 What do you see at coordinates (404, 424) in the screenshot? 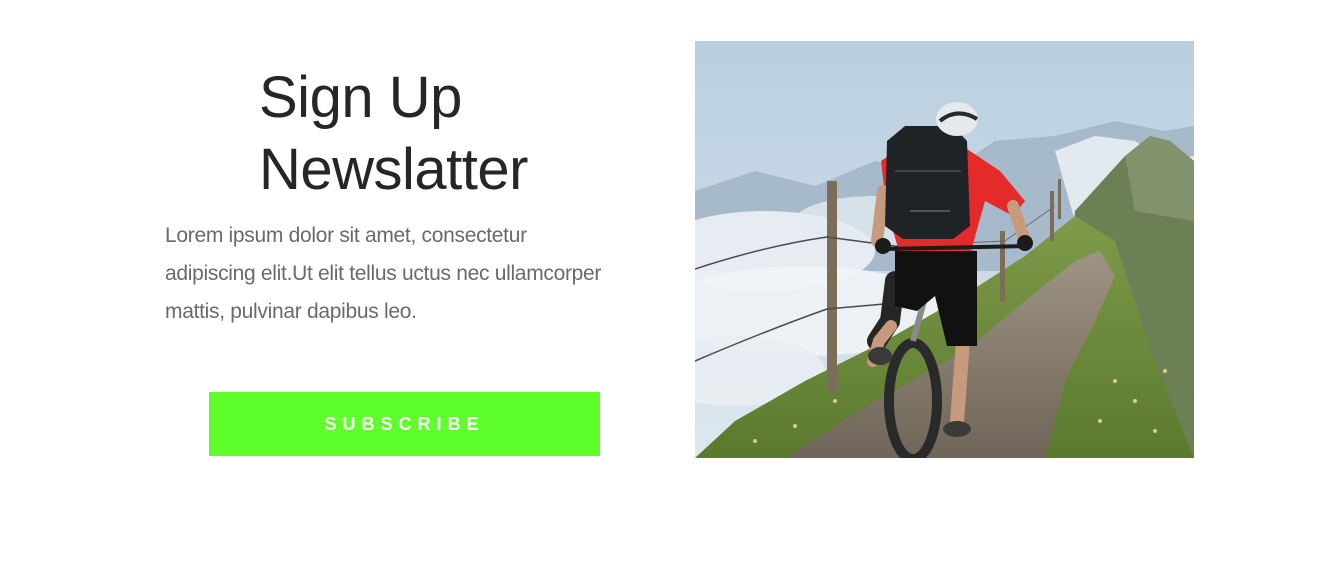
I see `subscribe-button: SUBSCRIBE` at bounding box center [404, 424].